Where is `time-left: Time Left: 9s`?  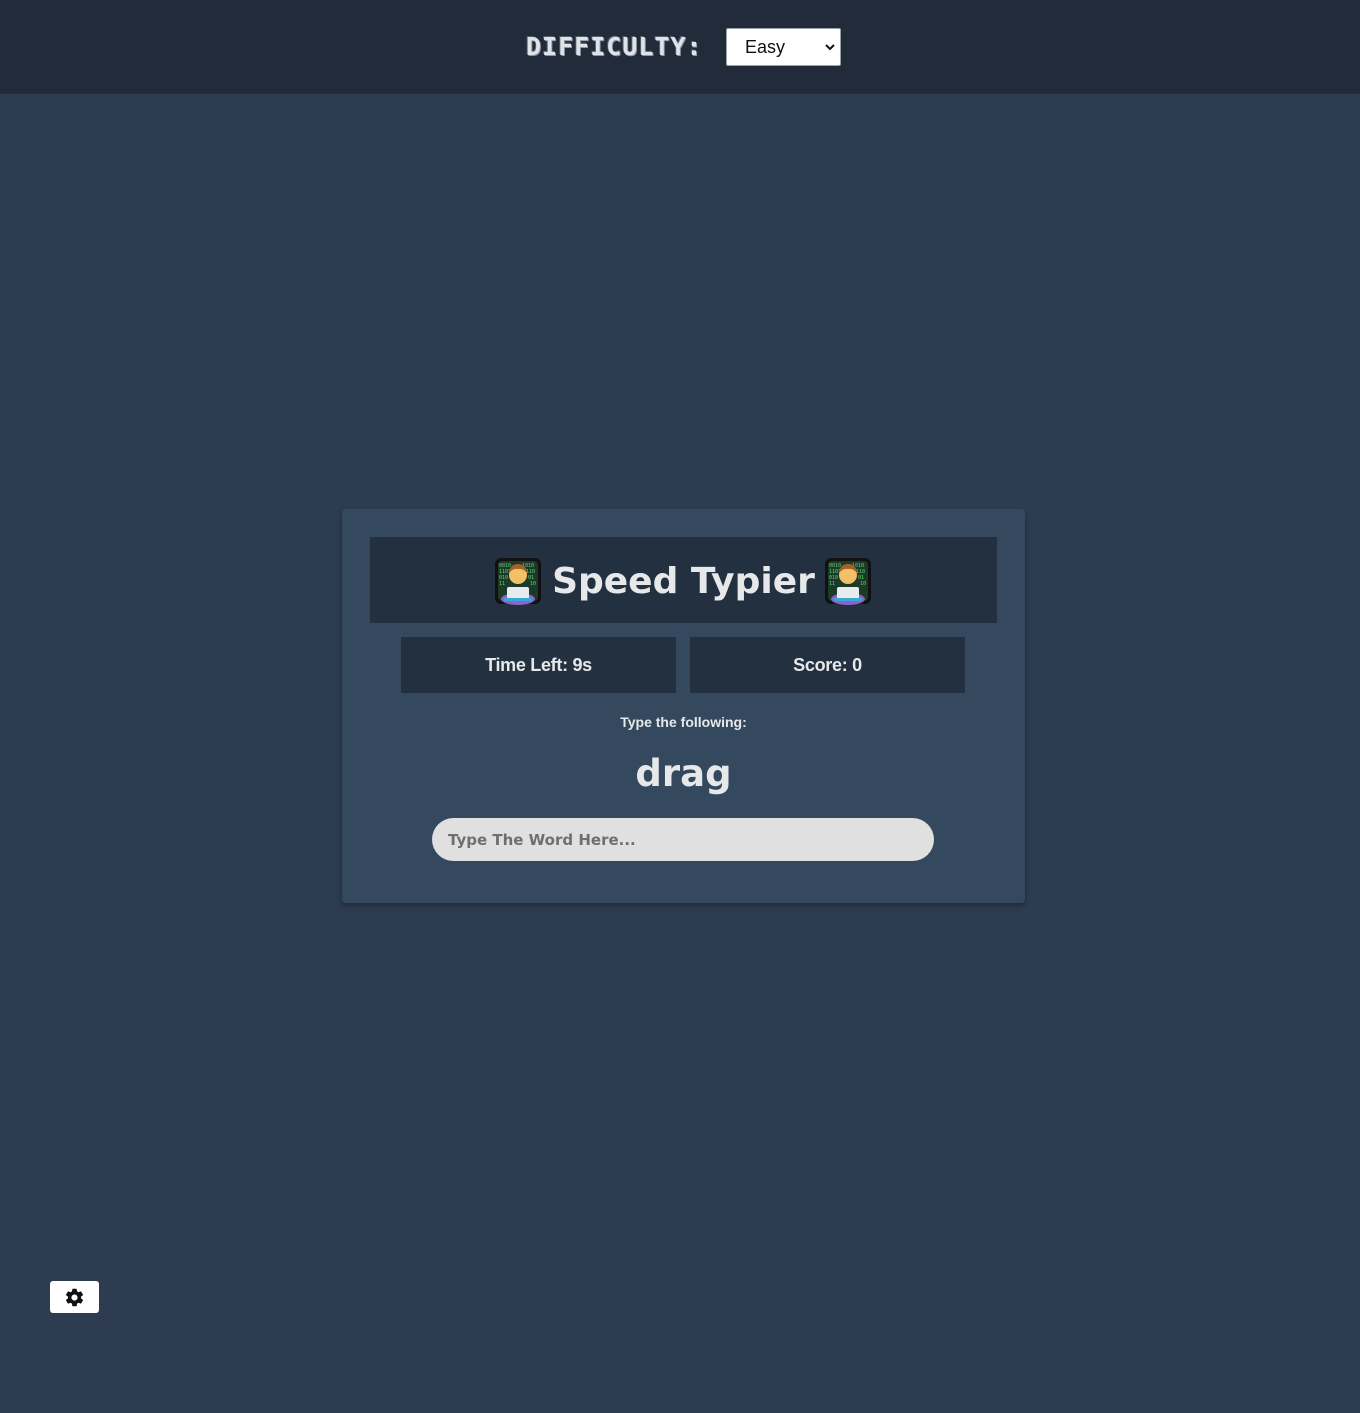
time-left: Time Left: 9s is located at coordinates (538, 665).